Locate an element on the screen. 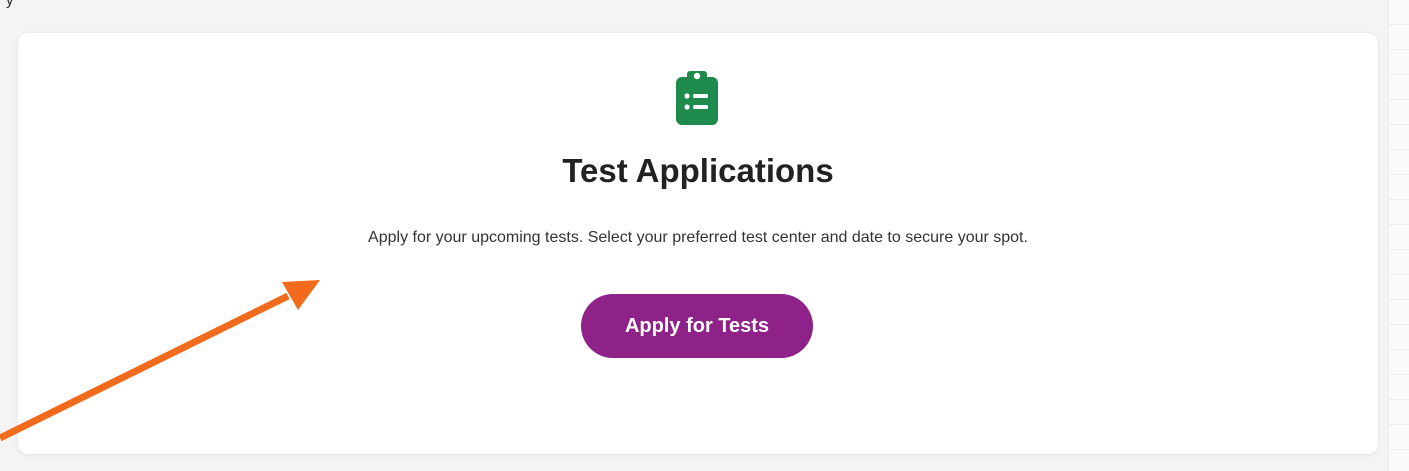 The width and height of the screenshot is (1409, 471). clipboard-list-icon is located at coordinates (697, 98).